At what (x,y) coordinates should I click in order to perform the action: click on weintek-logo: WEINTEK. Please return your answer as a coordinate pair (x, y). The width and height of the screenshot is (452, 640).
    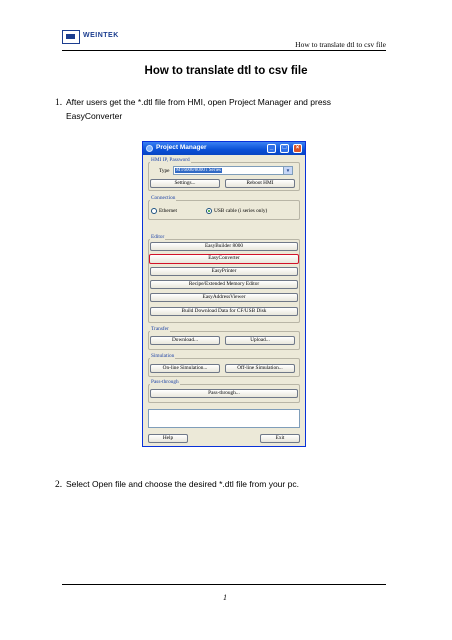
    Looking at the image, I should click on (103, 38).